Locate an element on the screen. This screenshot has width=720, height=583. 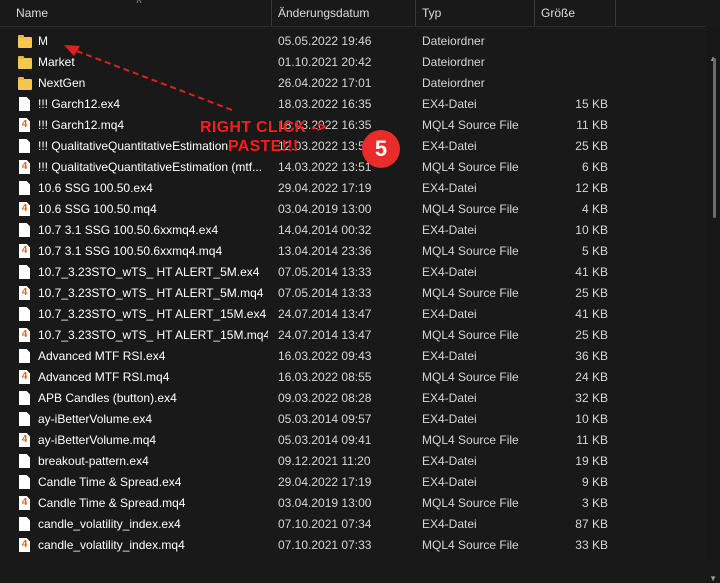
file-size: 32 KB is located at coordinates (591, 398).